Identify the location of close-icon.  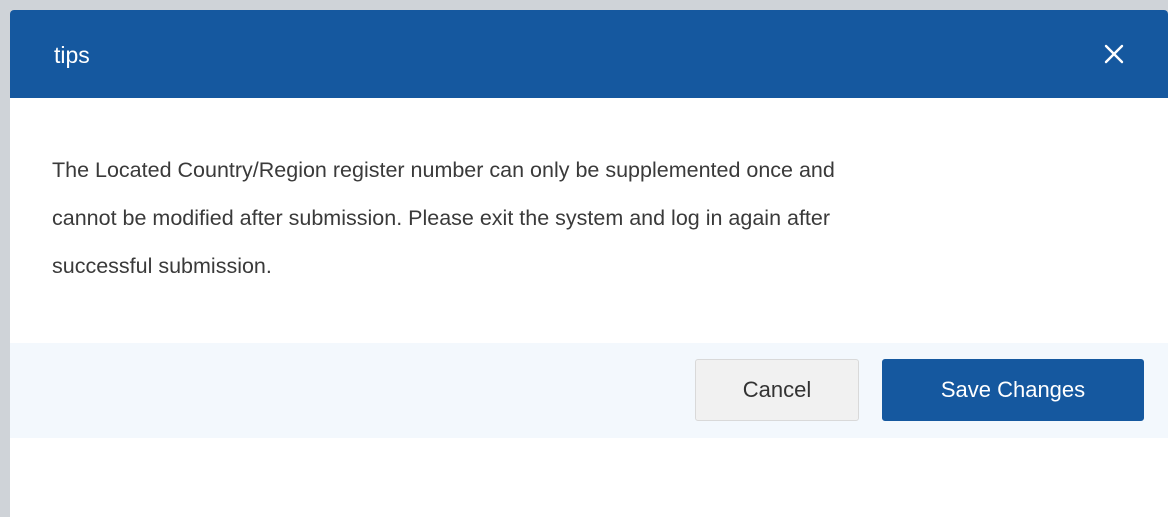
(1114, 54).